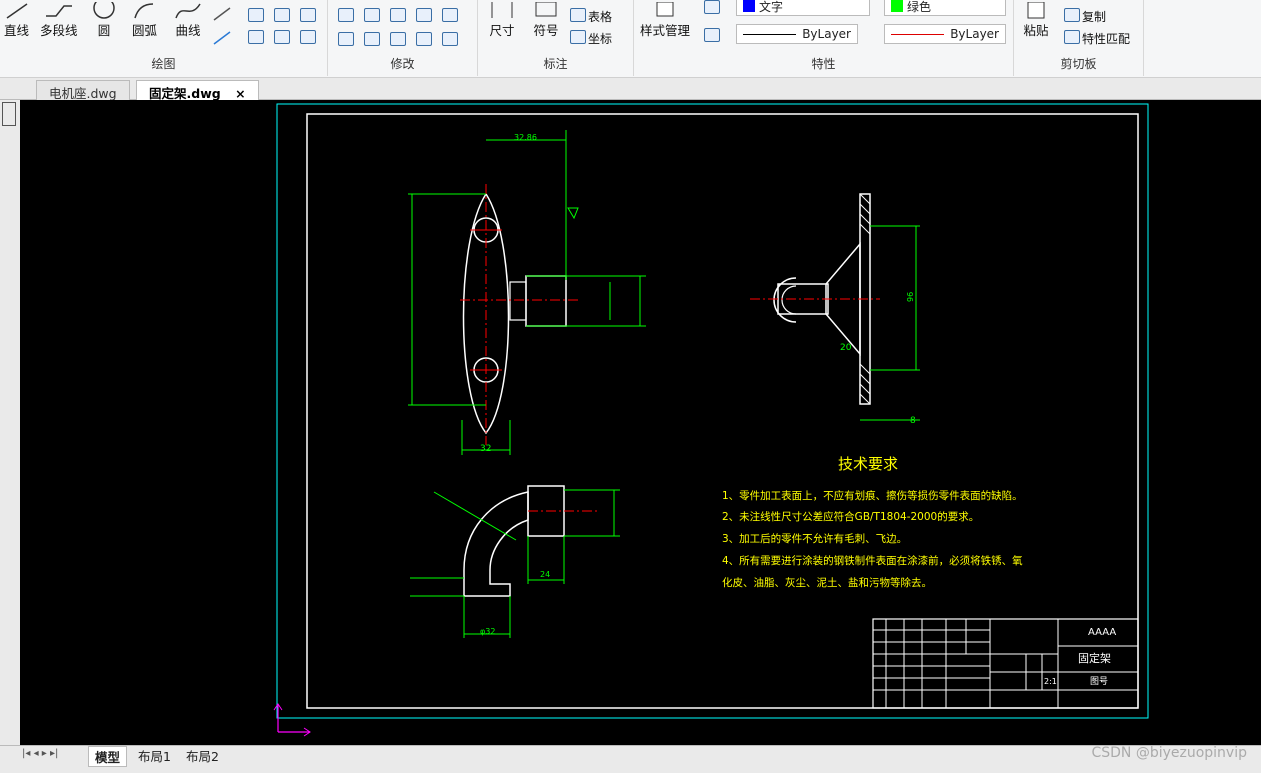  I want to click on tab-file-1-label: 电机座.dwg, so click(83, 93).